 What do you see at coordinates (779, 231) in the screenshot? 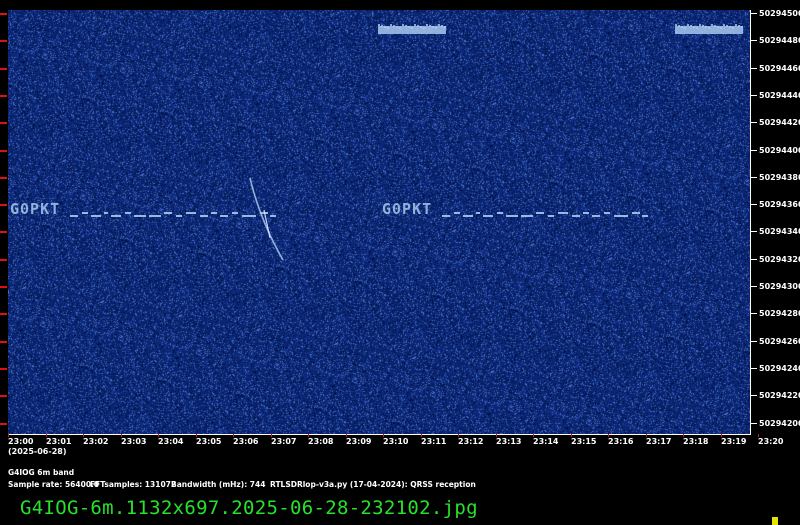
I see `y-axis-label: 50294340` at bounding box center [779, 231].